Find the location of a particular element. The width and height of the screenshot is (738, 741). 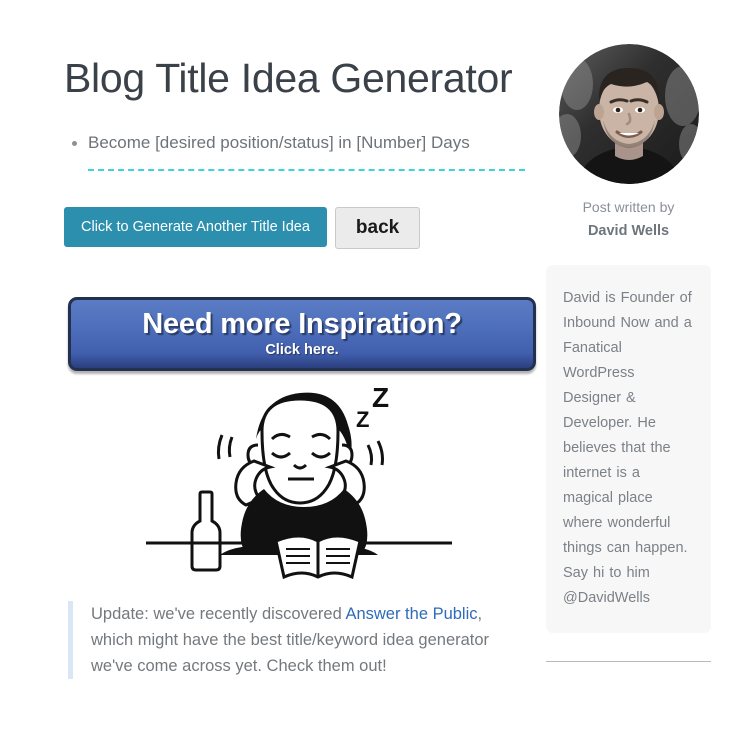

avatar is located at coordinates (628, 114).